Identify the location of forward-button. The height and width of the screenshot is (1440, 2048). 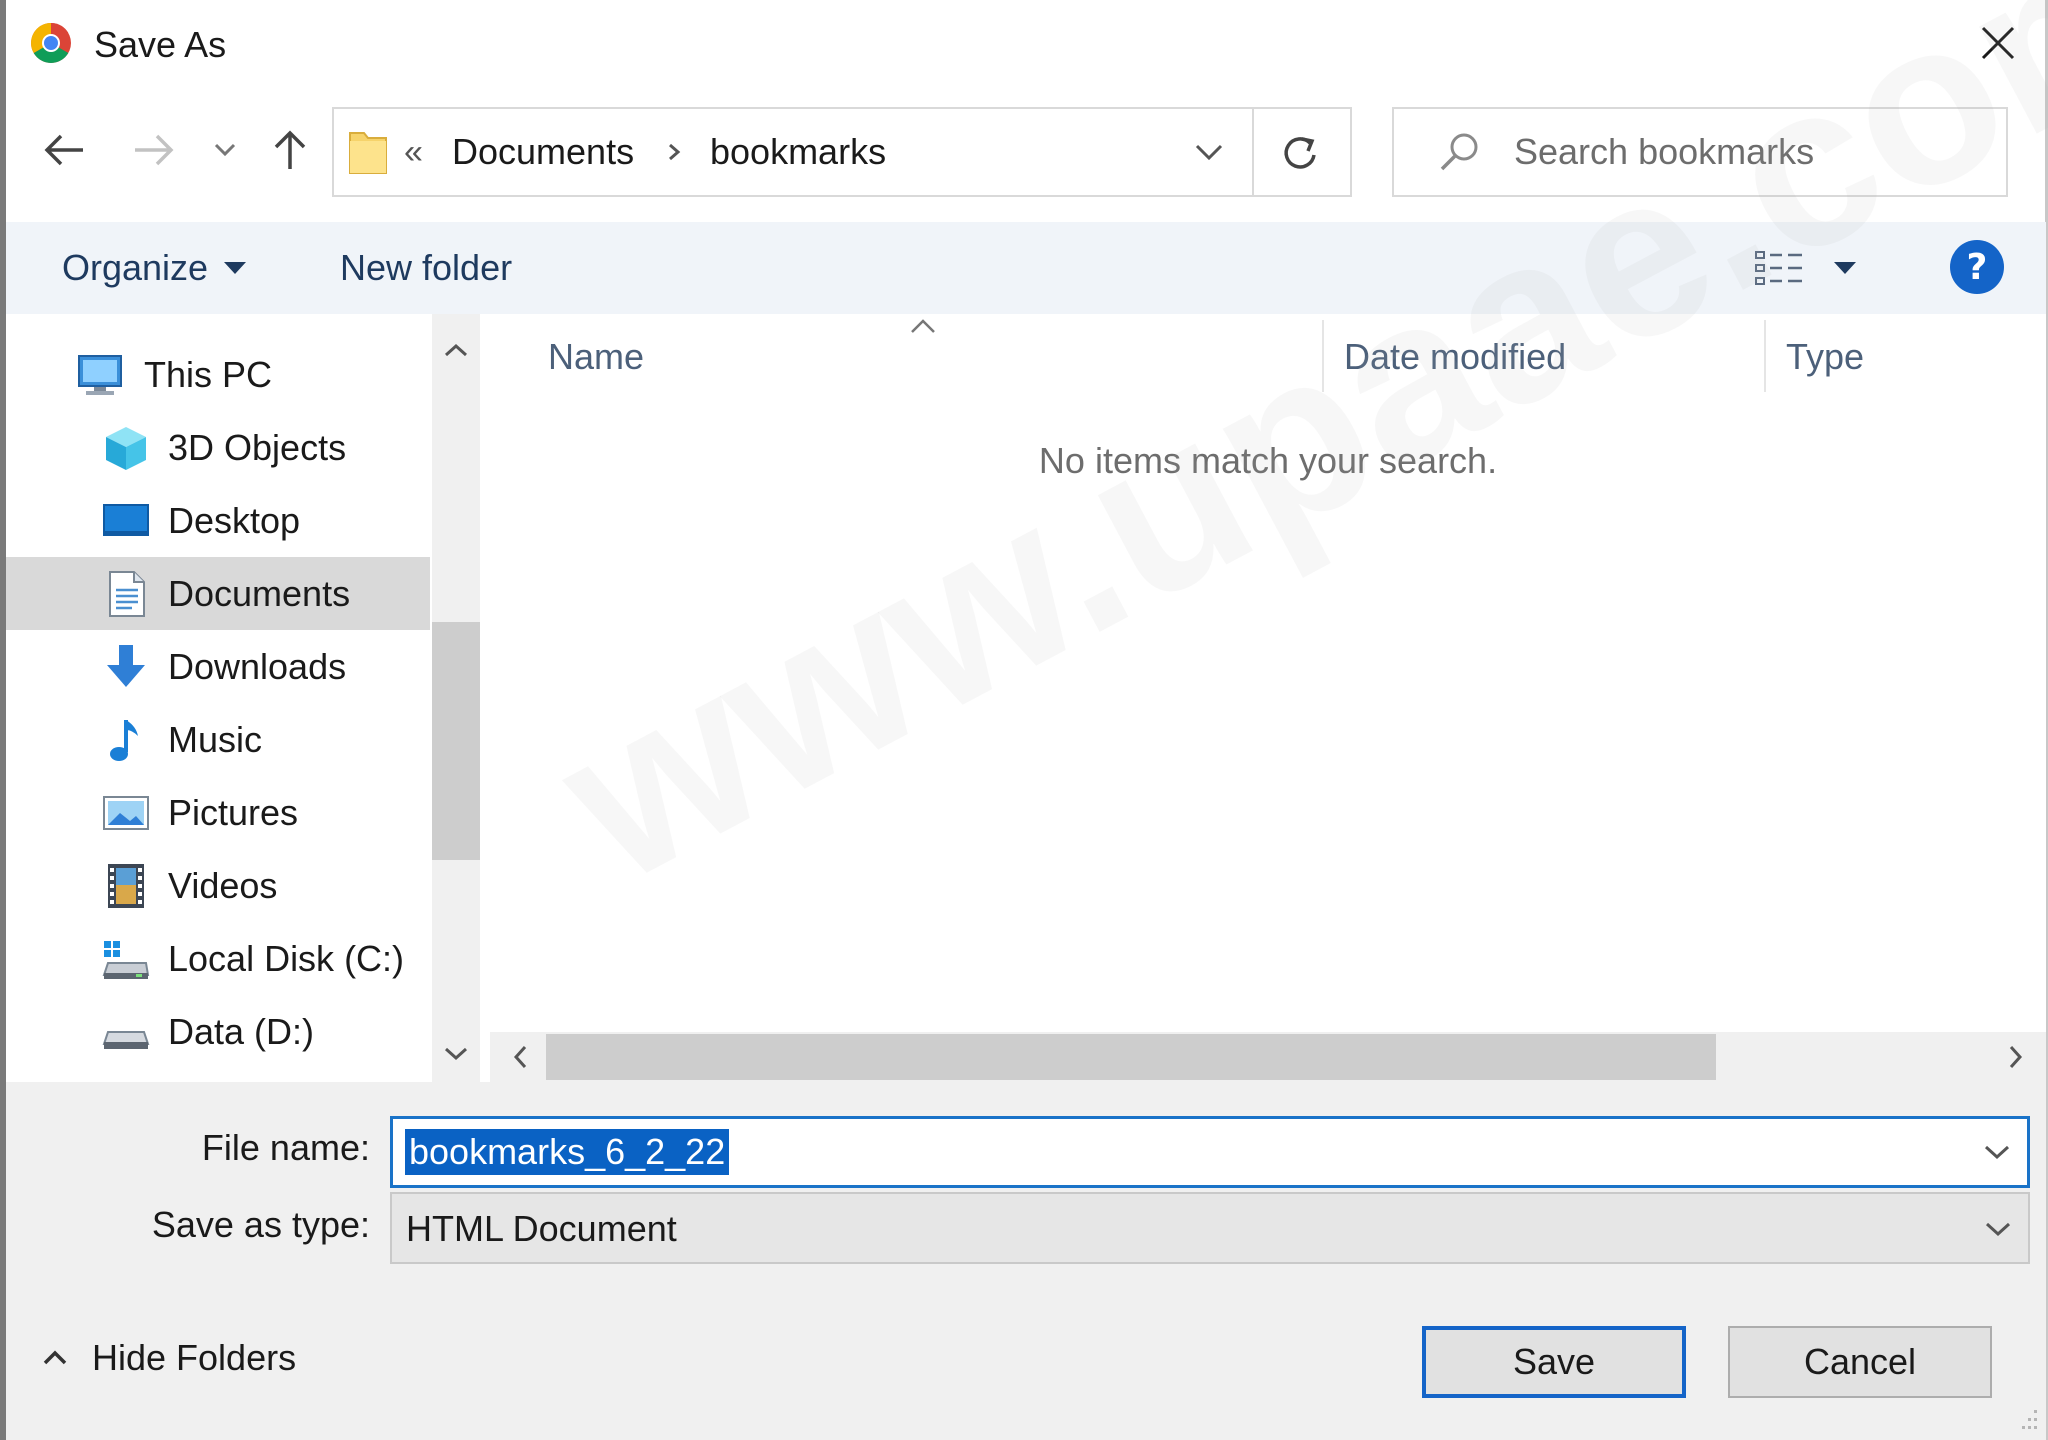
(154, 150).